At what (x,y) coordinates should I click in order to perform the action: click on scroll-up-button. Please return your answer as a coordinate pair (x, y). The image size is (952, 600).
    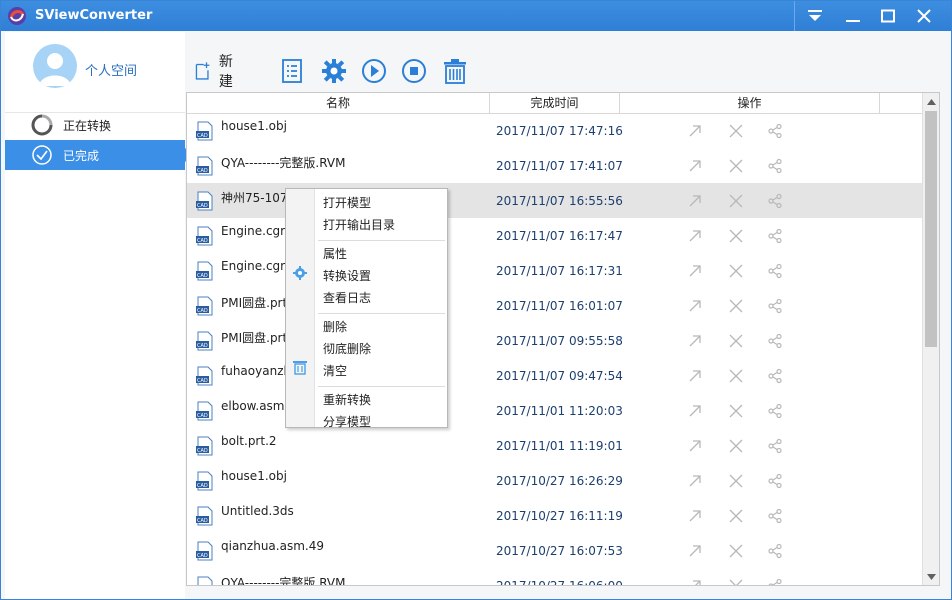
    Looking at the image, I should click on (931, 101).